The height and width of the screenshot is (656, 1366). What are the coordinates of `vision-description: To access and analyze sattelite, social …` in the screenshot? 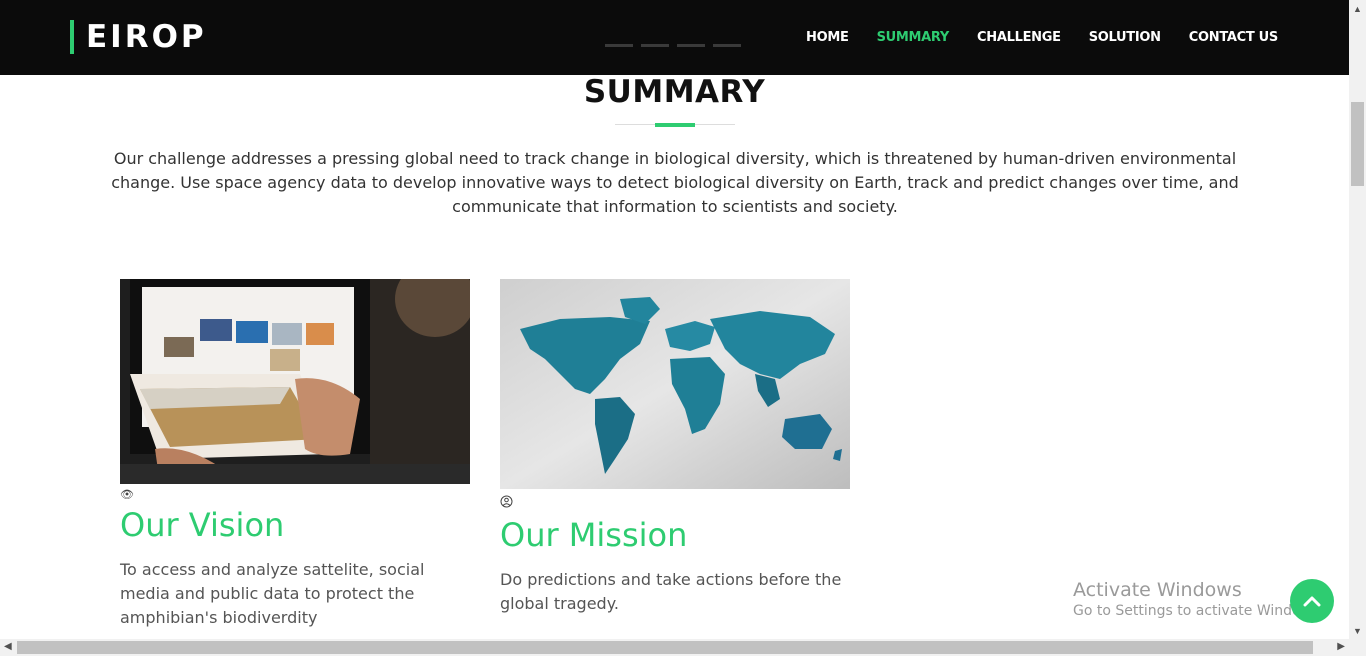 It's located at (272, 593).